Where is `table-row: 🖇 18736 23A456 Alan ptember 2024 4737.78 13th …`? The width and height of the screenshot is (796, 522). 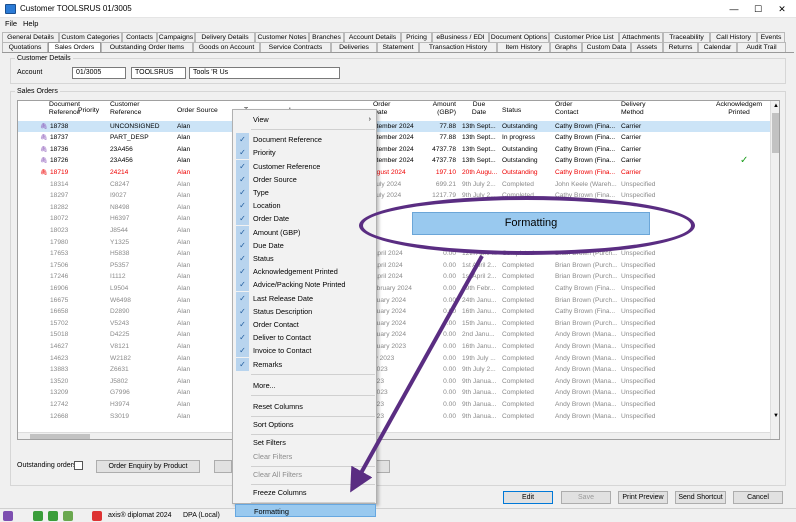 table-row: 🖇 18736 23A456 Alan ptember 2024 4737.78 13th … is located at coordinates (394, 149).